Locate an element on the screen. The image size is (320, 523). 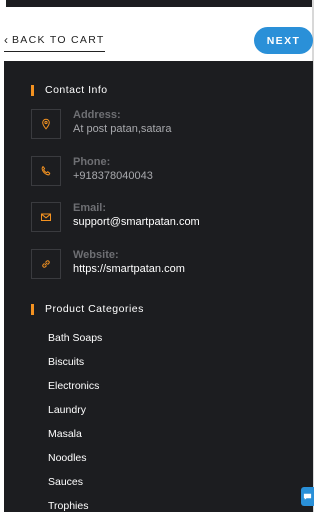
product-categories-title: Product Categories is located at coordinates (94, 309).